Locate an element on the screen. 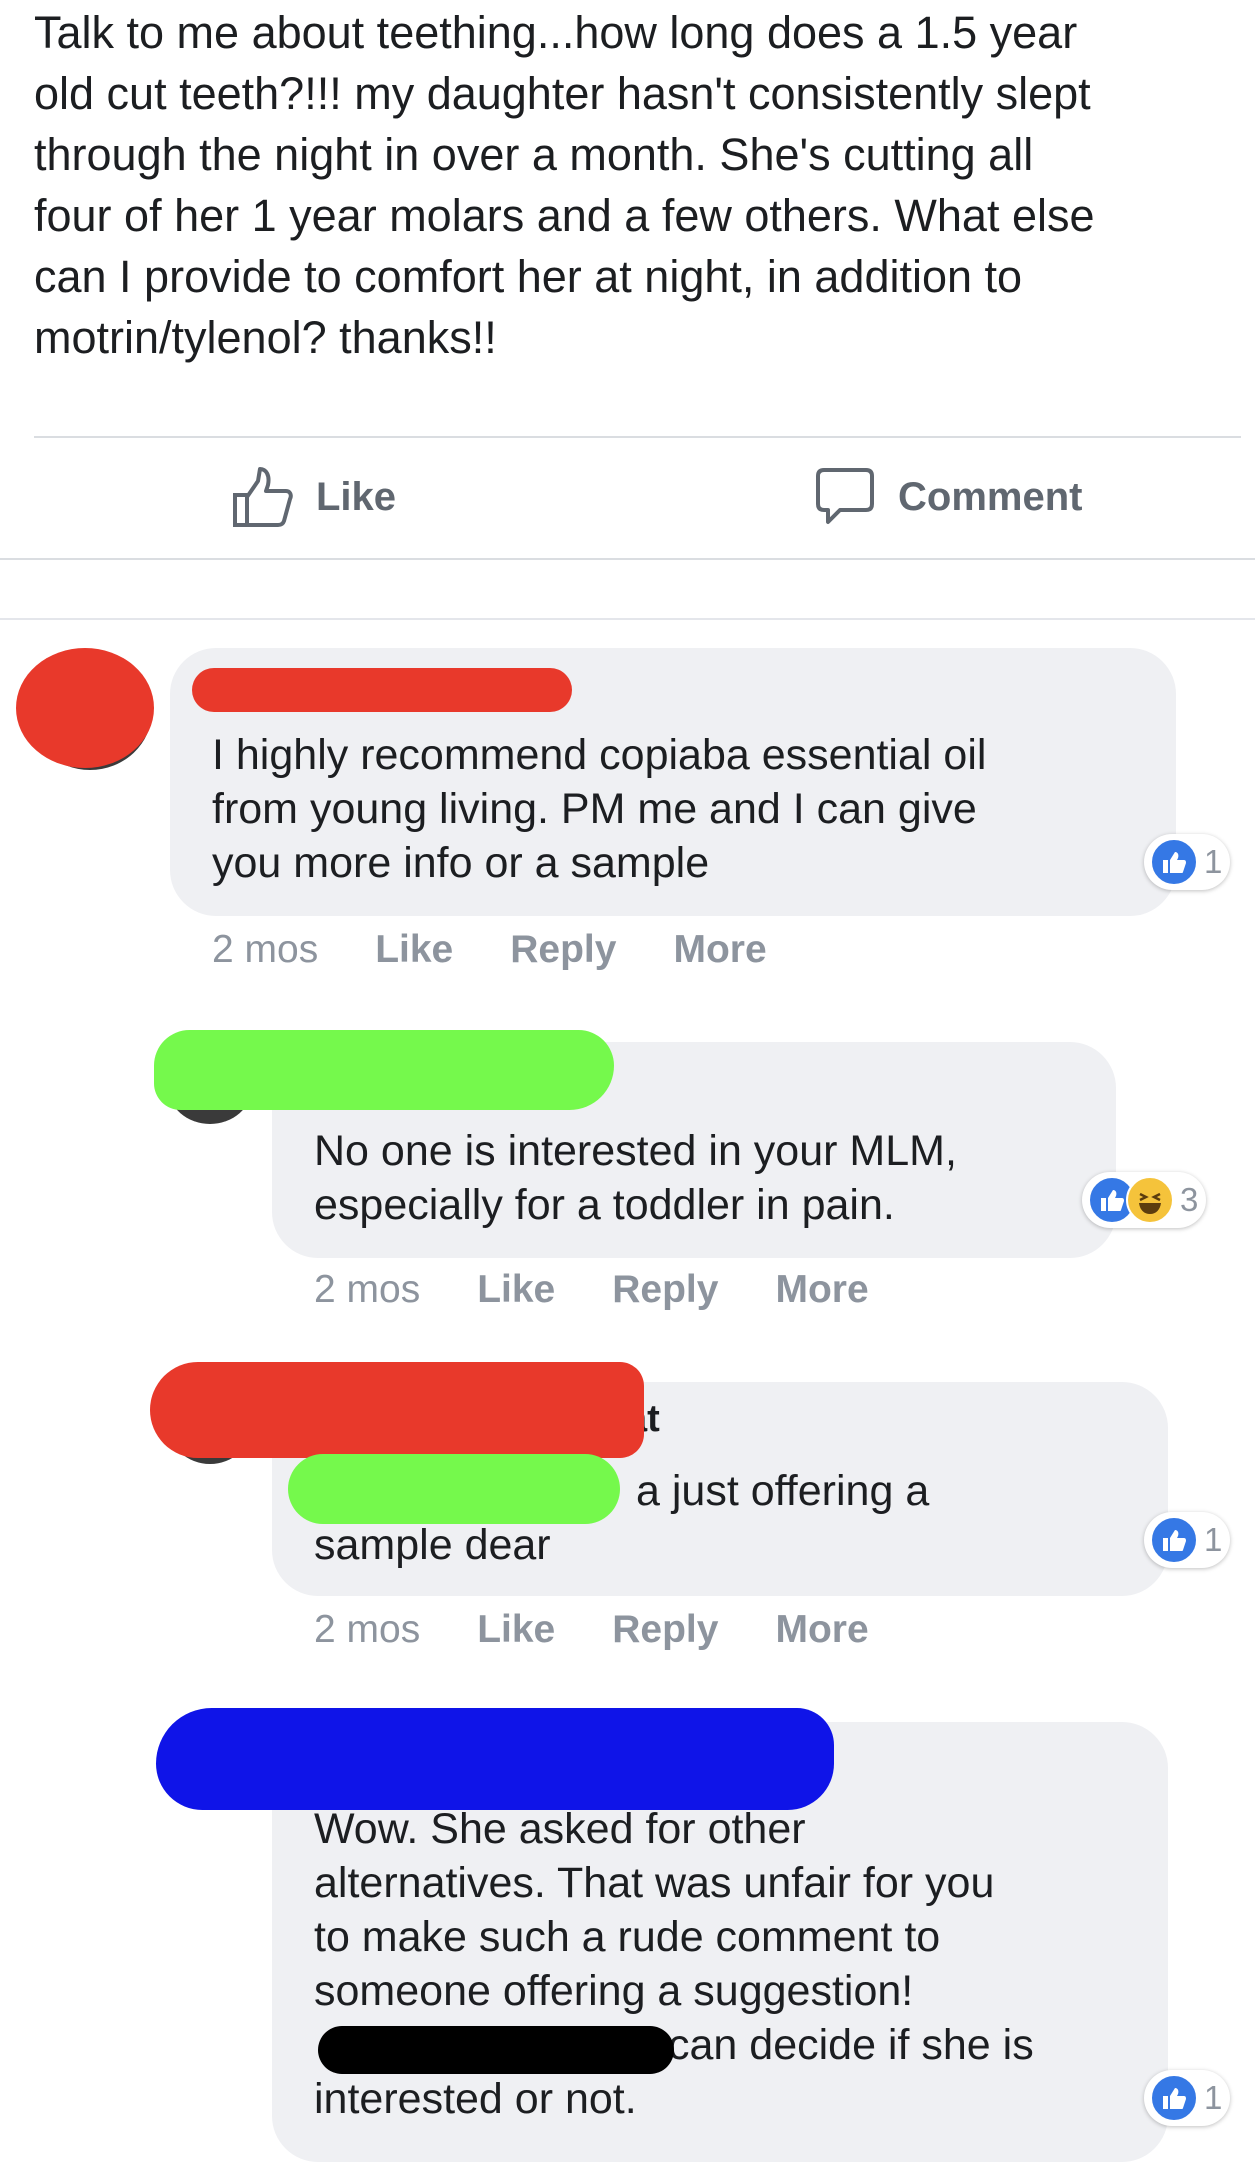 The image size is (1255, 2162). comment-text-line: to make such a rude comment to is located at coordinates (627, 1937).